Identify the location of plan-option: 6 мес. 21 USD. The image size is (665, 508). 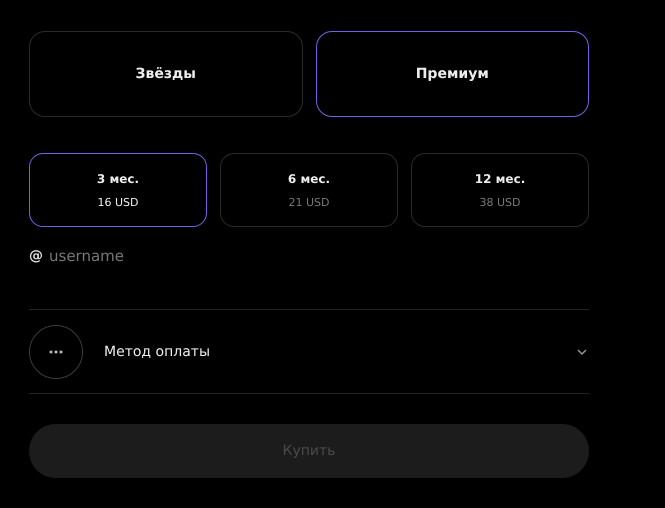
(309, 190).